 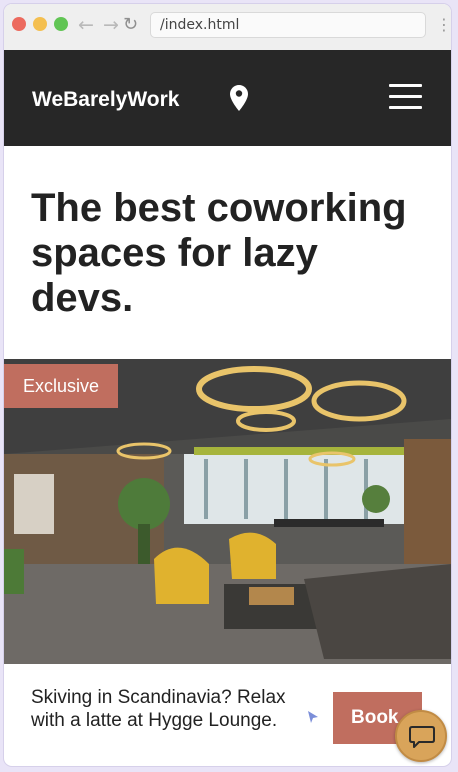 What do you see at coordinates (405, 97) in the screenshot?
I see `hamburger-menu-icon` at bounding box center [405, 97].